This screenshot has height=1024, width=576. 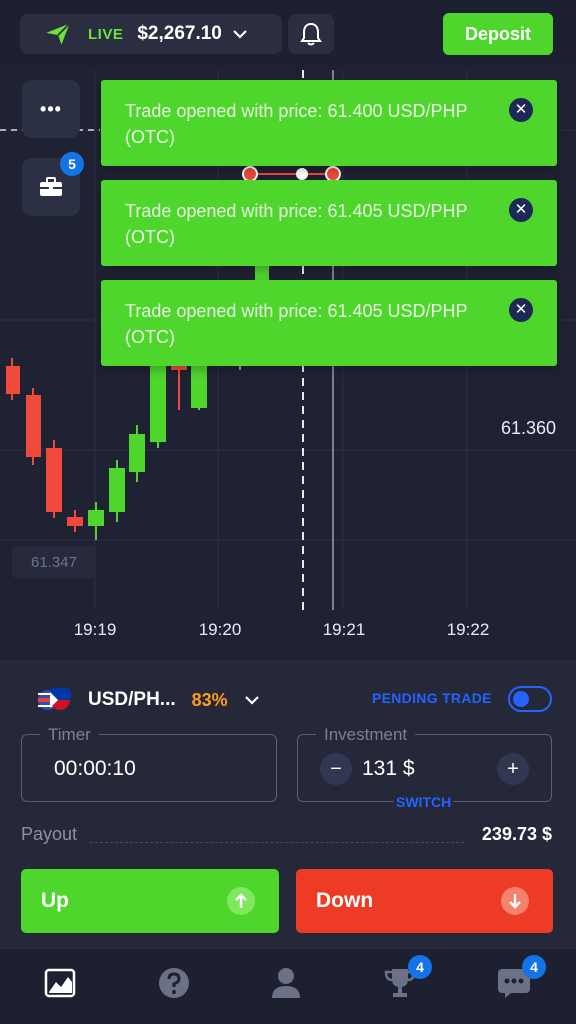 What do you see at coordinates (72, 164) in the screenshot?
I see `portfolio-count-badge: 5` at bounding box center [72, 164].